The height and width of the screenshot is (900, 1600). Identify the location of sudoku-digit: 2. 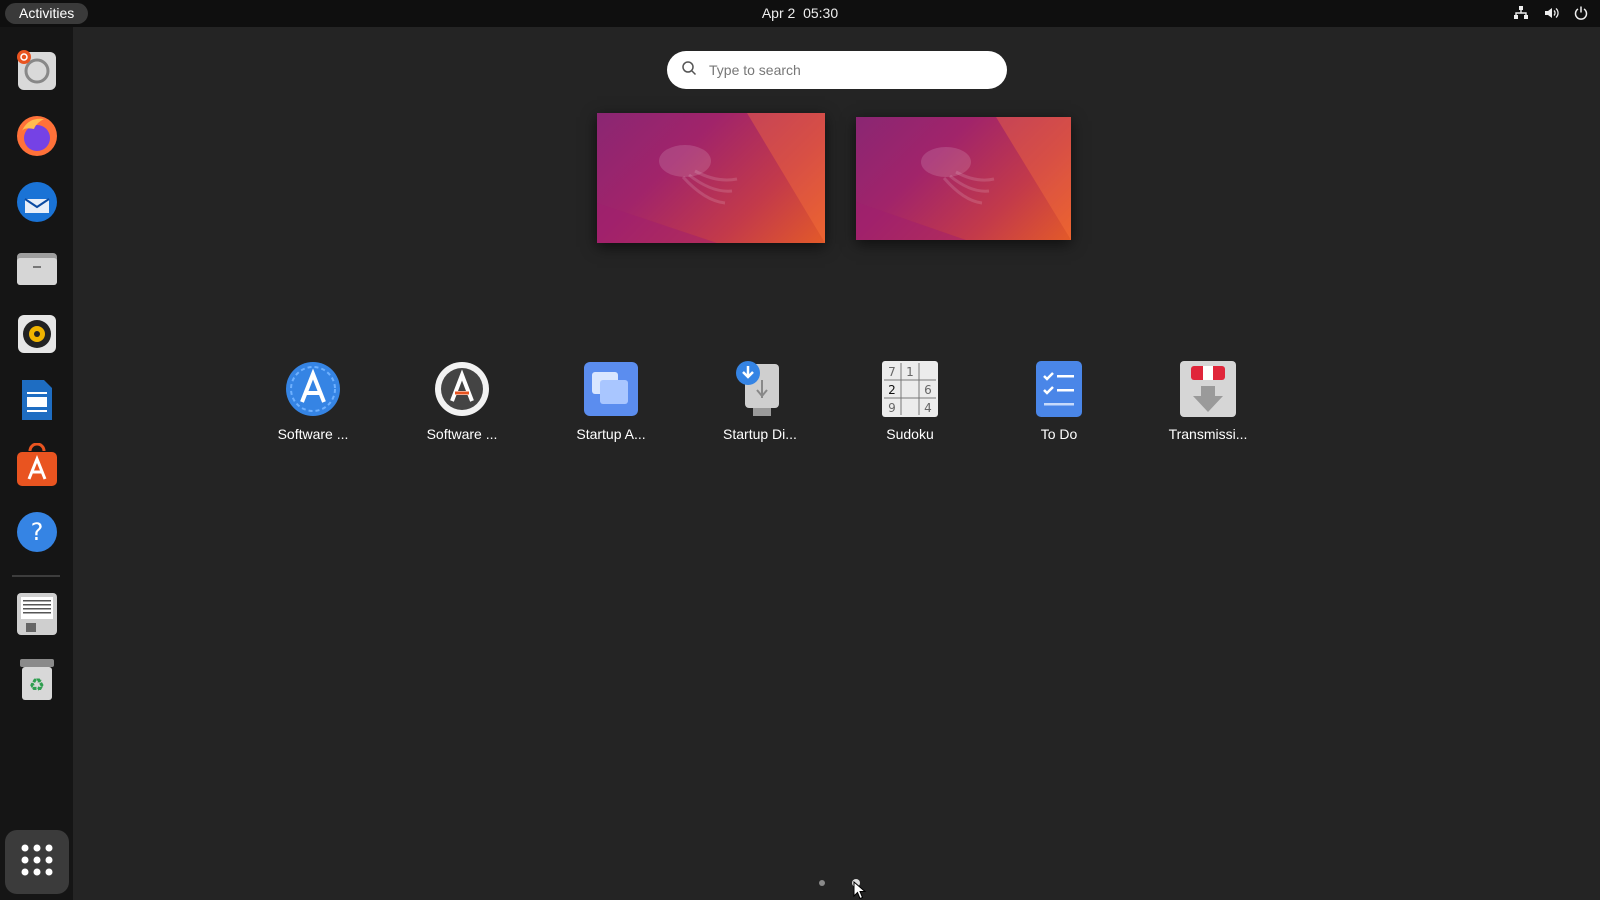
(892, 390).